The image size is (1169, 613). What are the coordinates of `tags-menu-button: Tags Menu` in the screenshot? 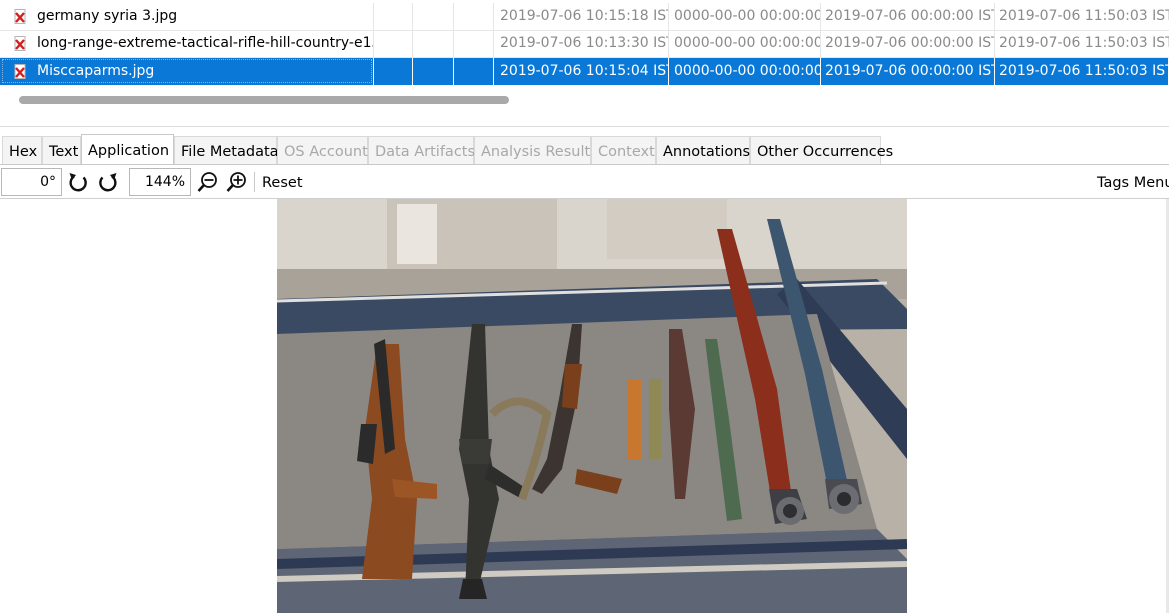 It's located at (1133, 182).